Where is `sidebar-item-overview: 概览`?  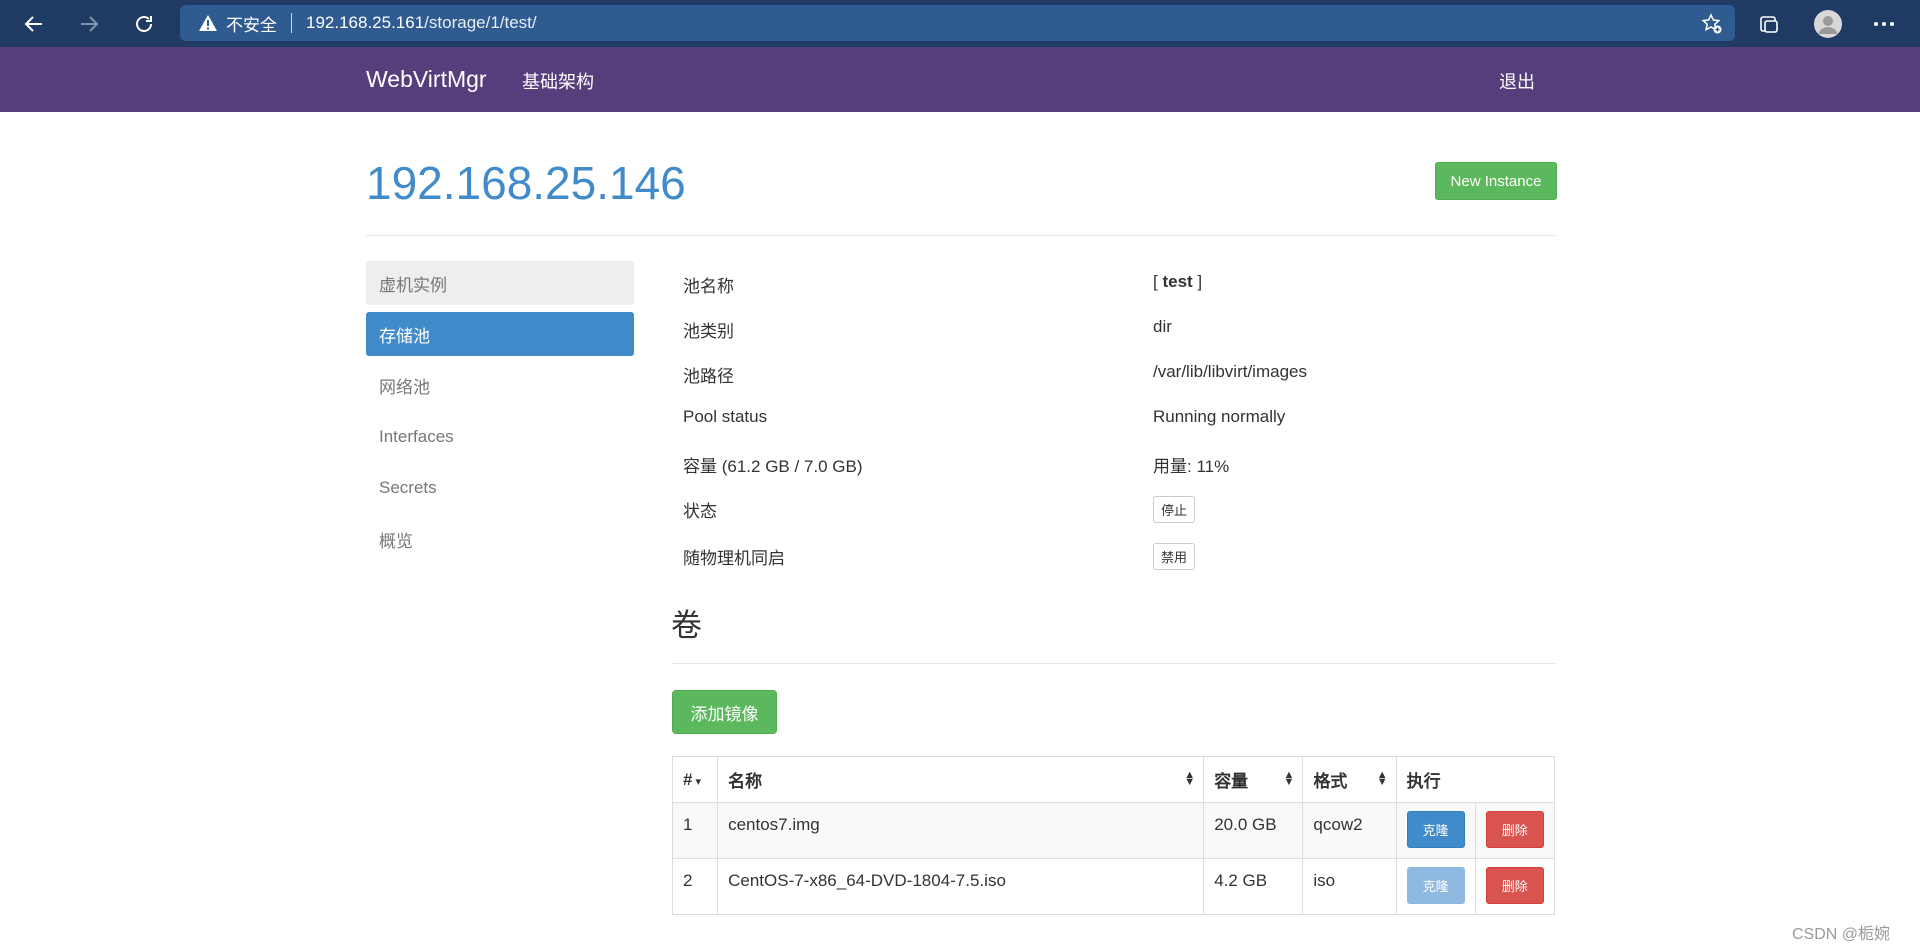
sidebar-item-overview: 概览 is located at coordinates (500, 539).